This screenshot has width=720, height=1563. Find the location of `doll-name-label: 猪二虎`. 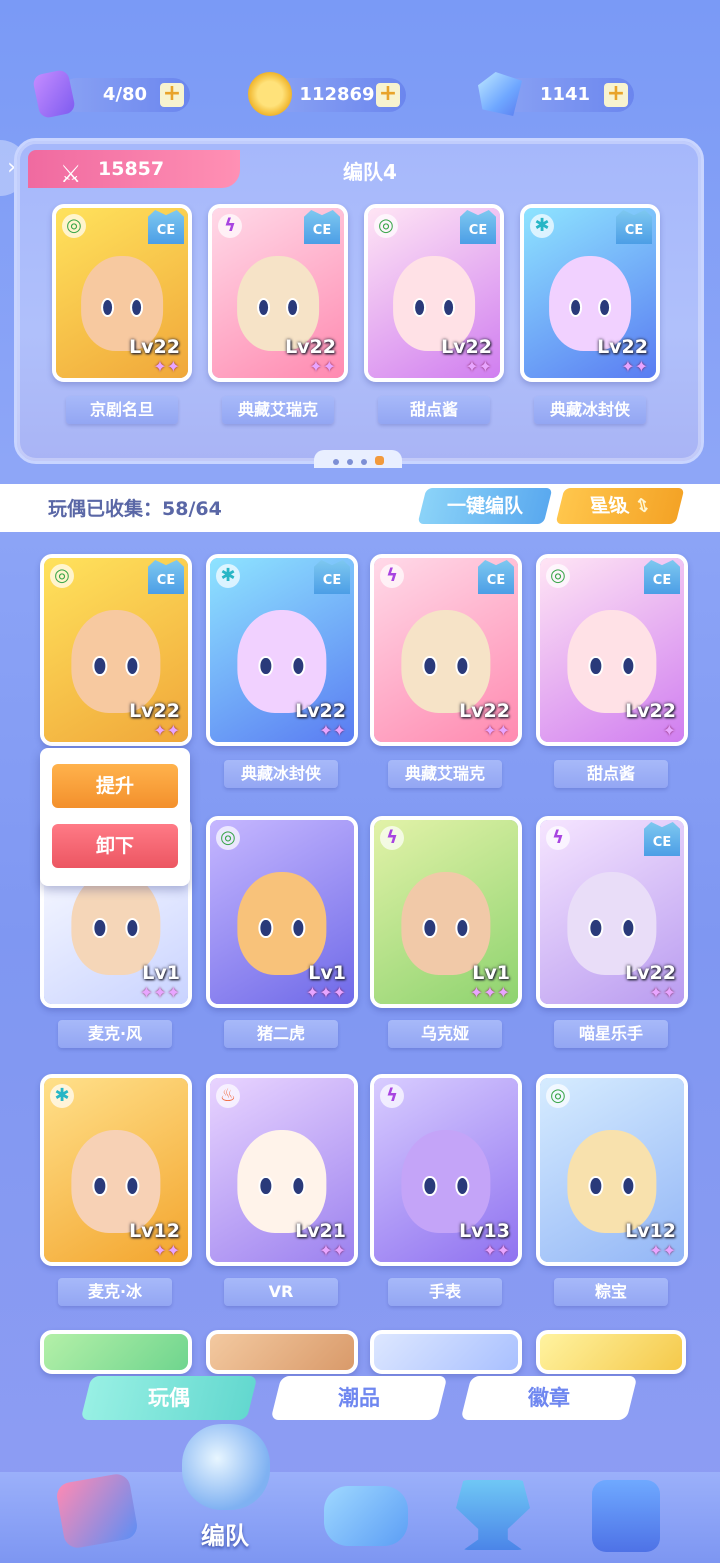

doll-name-label: 猪二虎 is located at coordinates (281, 1034).